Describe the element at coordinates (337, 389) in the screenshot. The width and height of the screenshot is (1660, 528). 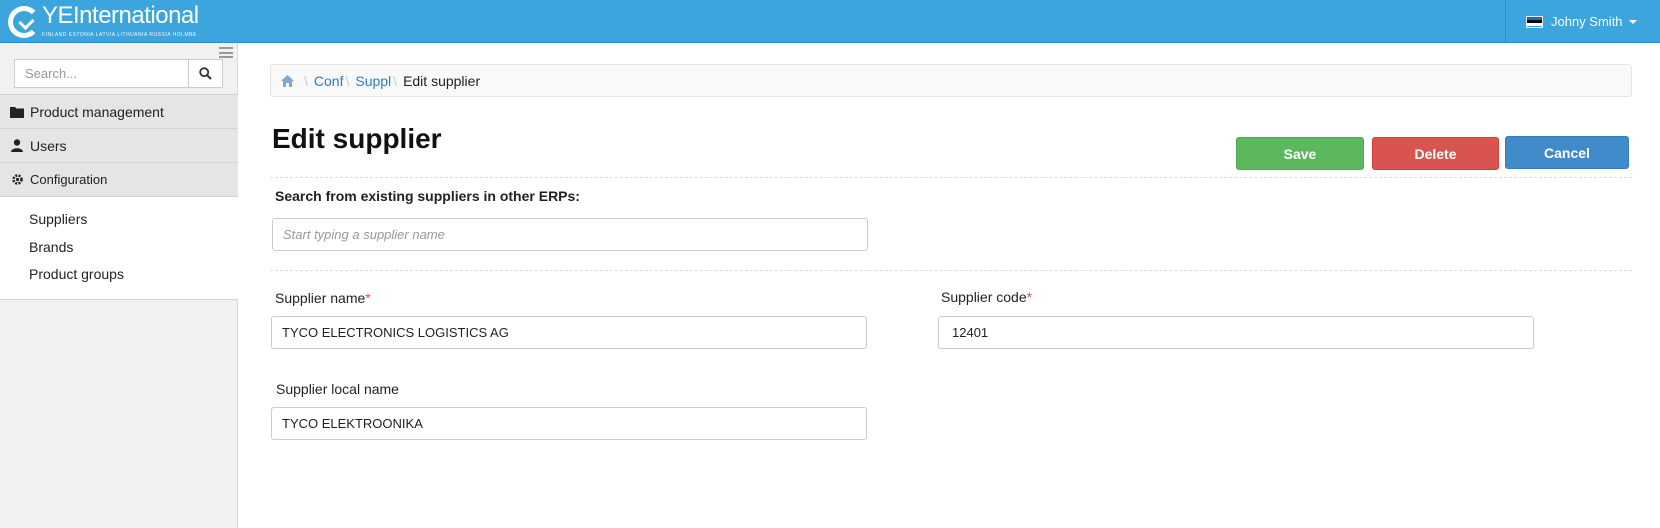
I see `supplier-local-name-label: Supplier local name` at that location.